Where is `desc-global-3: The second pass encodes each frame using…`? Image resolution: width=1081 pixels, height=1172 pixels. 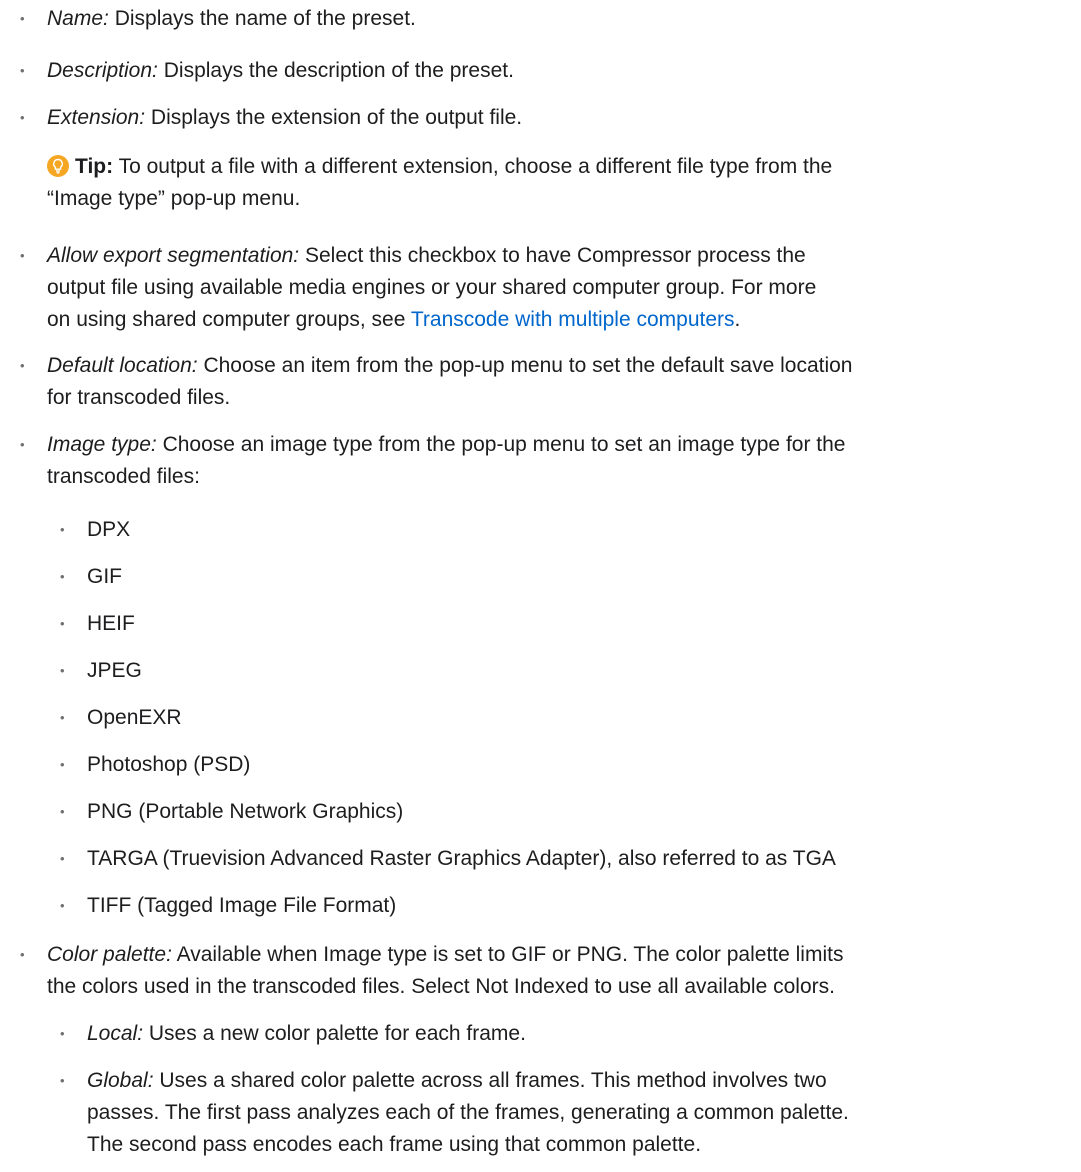
desc-global-3: The second pass encodes each frame using… is located at coordinates (394, 1144).